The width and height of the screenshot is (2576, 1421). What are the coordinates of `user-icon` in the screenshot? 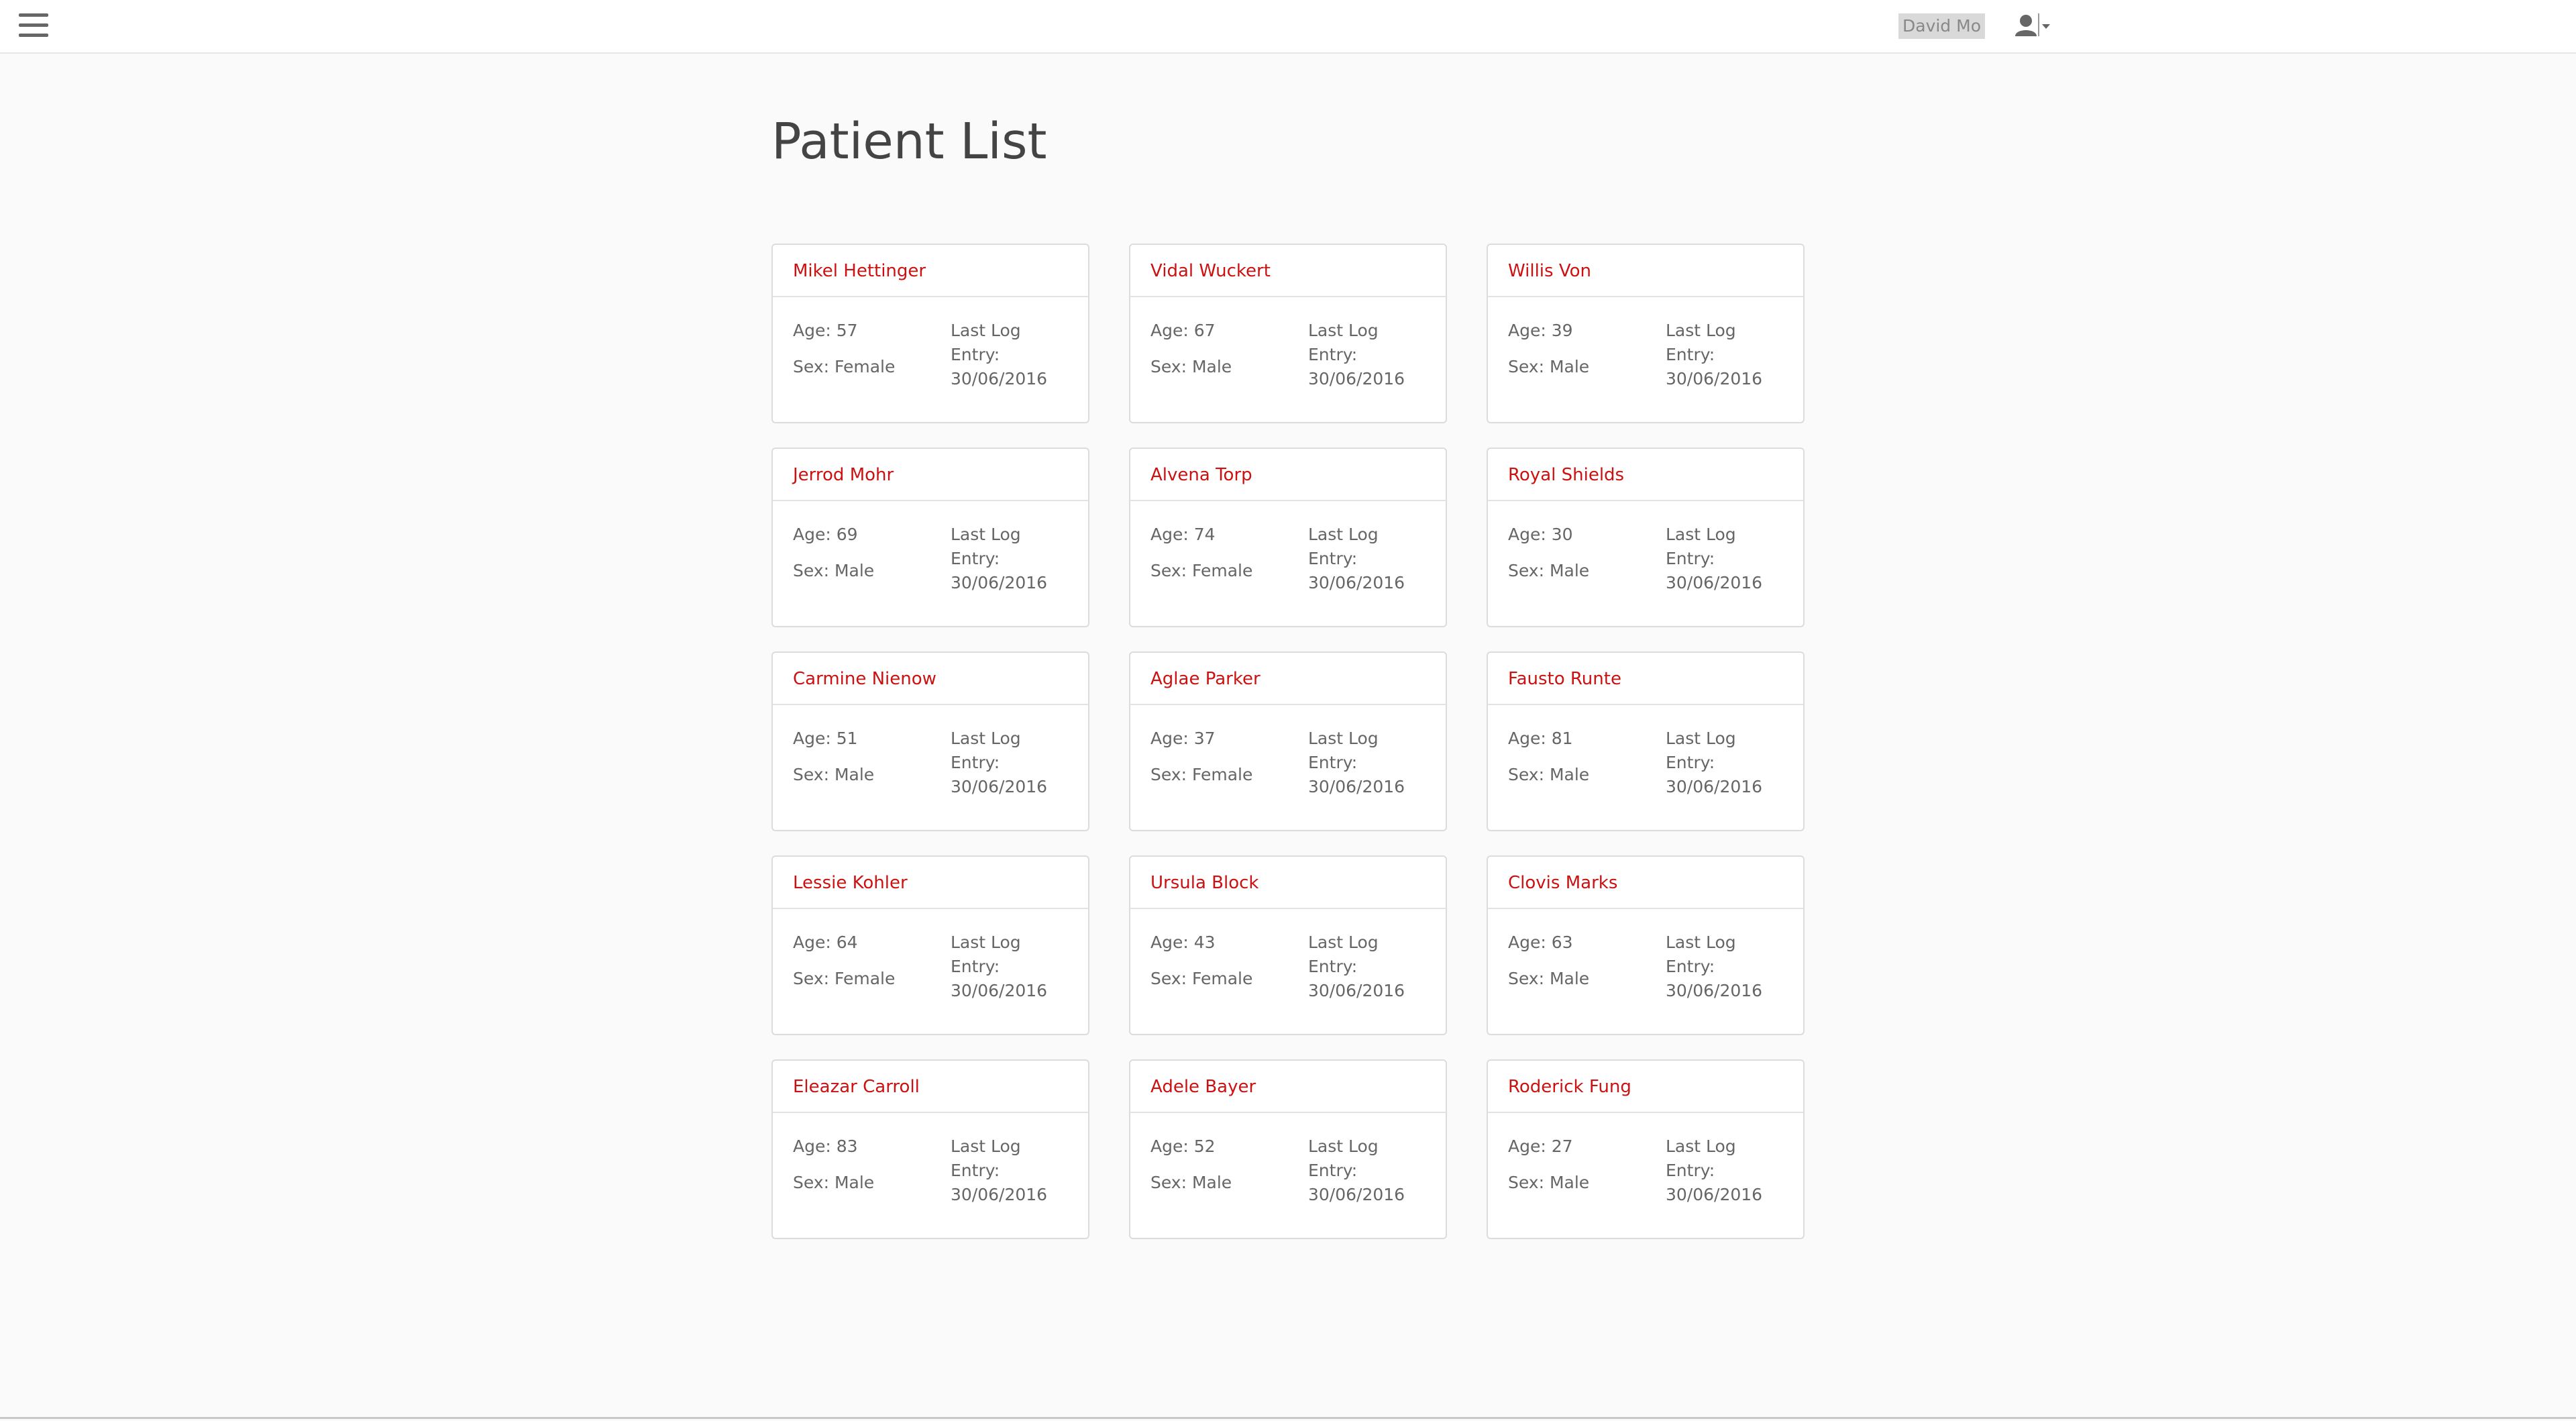 It's located at (2027, 24).